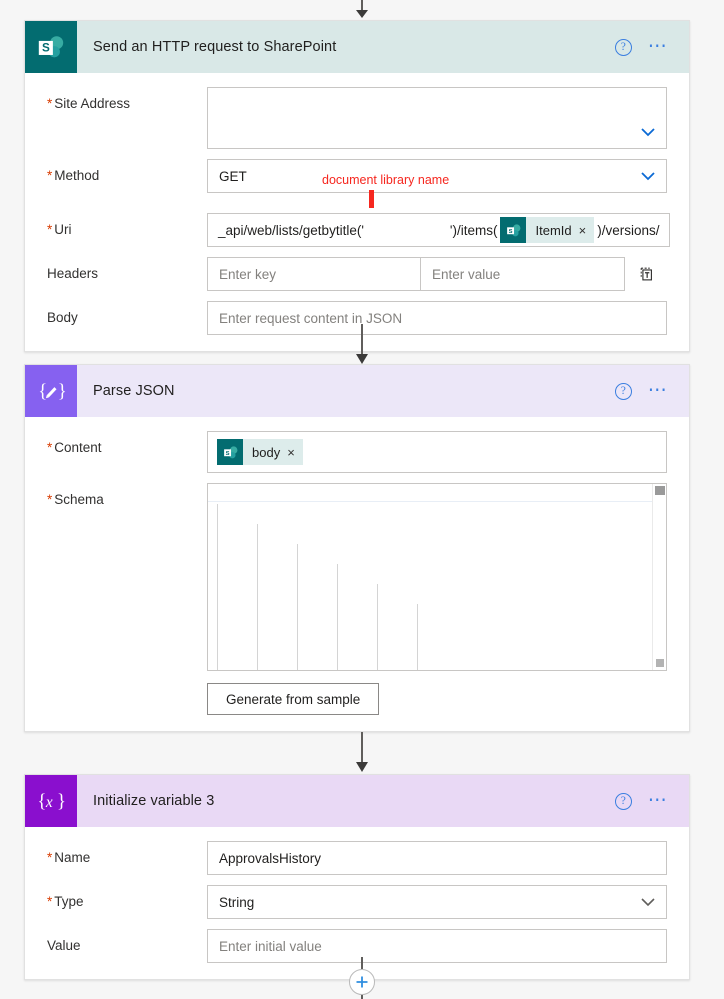 This screenshot has width=724, height=999. What do you see at coordinates (357, 801) in the screenshot?
I see `card-header: { x } Initialize variable 3 ? ⋯` at bounding box center [357, 801].